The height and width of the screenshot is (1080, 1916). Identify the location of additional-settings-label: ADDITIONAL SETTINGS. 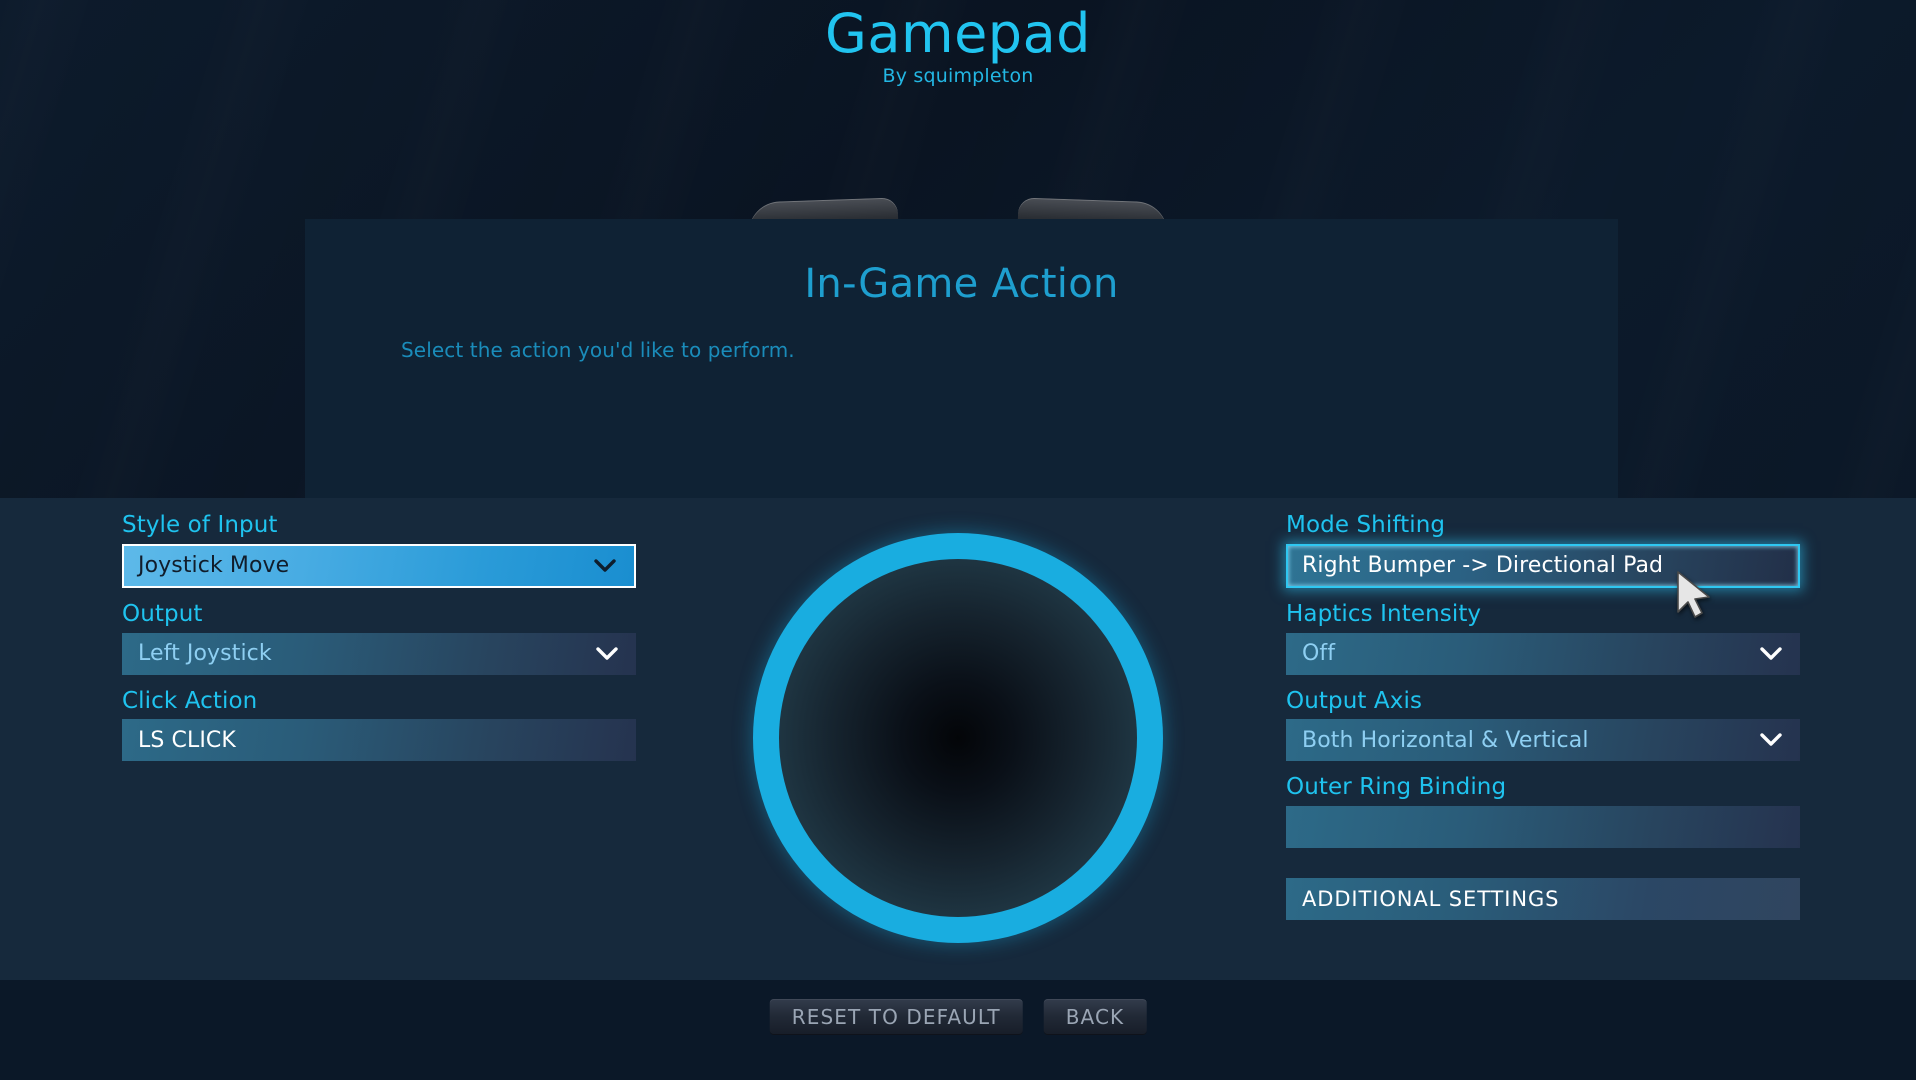
(1431, 899).